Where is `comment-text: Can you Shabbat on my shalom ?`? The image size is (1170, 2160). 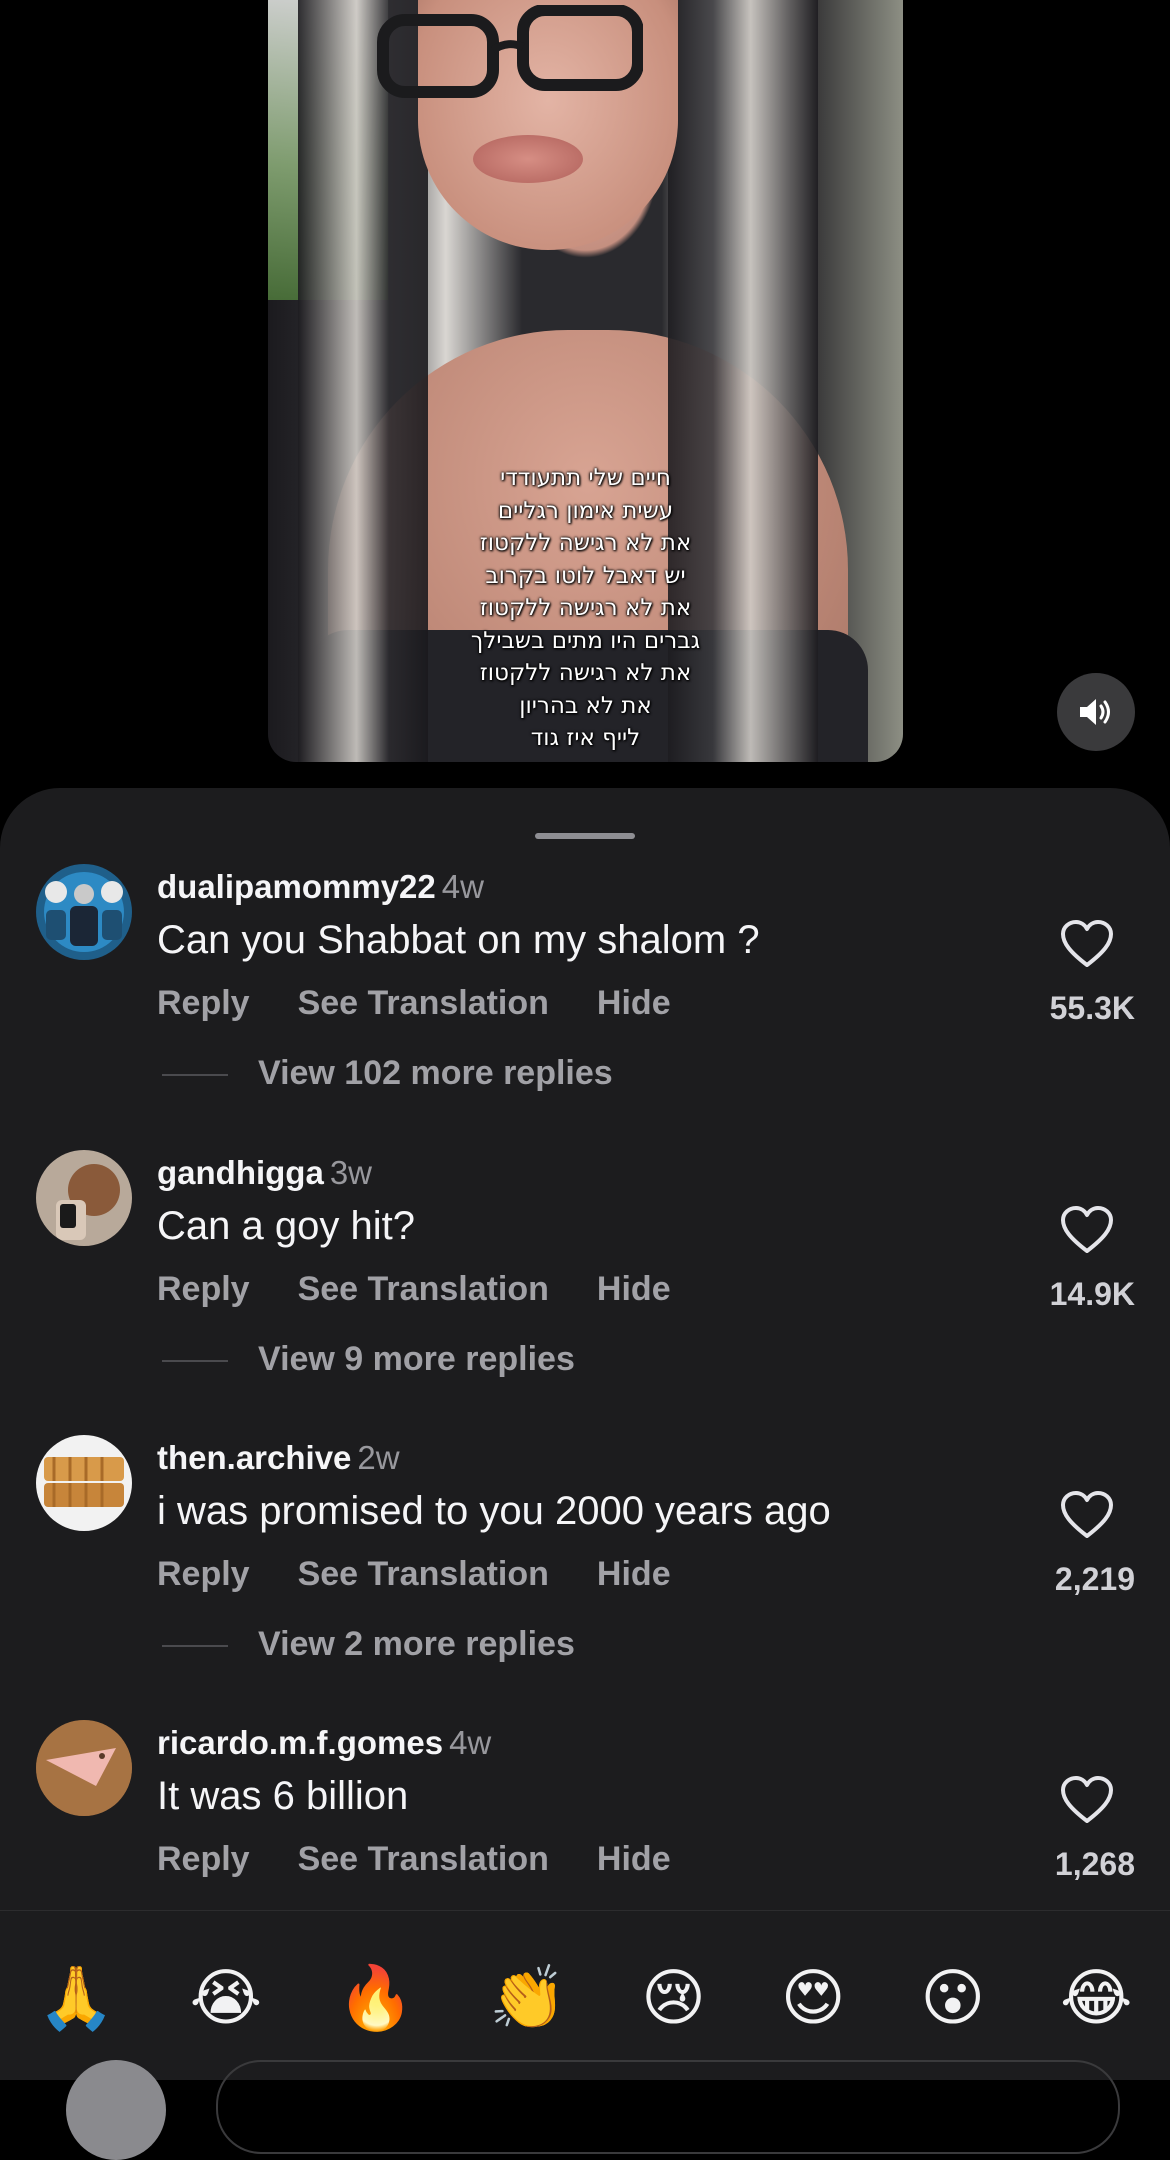 comment-text: Can you Shabbat on my shalom ? is located at coordinates (458, 940).